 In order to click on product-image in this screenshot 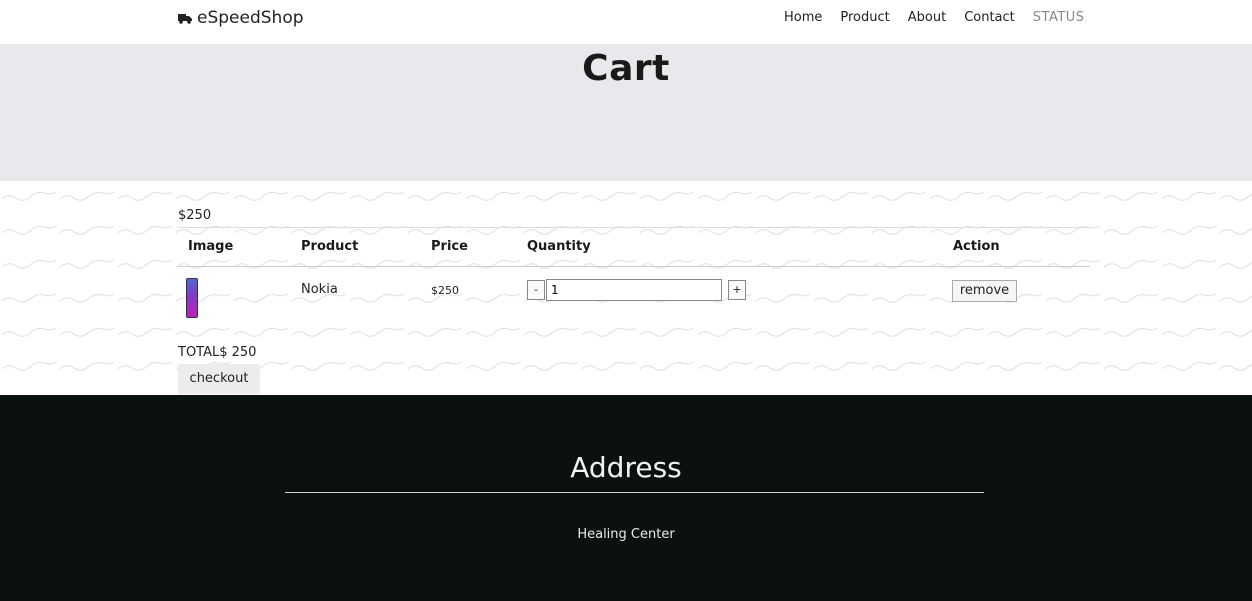, I will do `click(192, 298)`.